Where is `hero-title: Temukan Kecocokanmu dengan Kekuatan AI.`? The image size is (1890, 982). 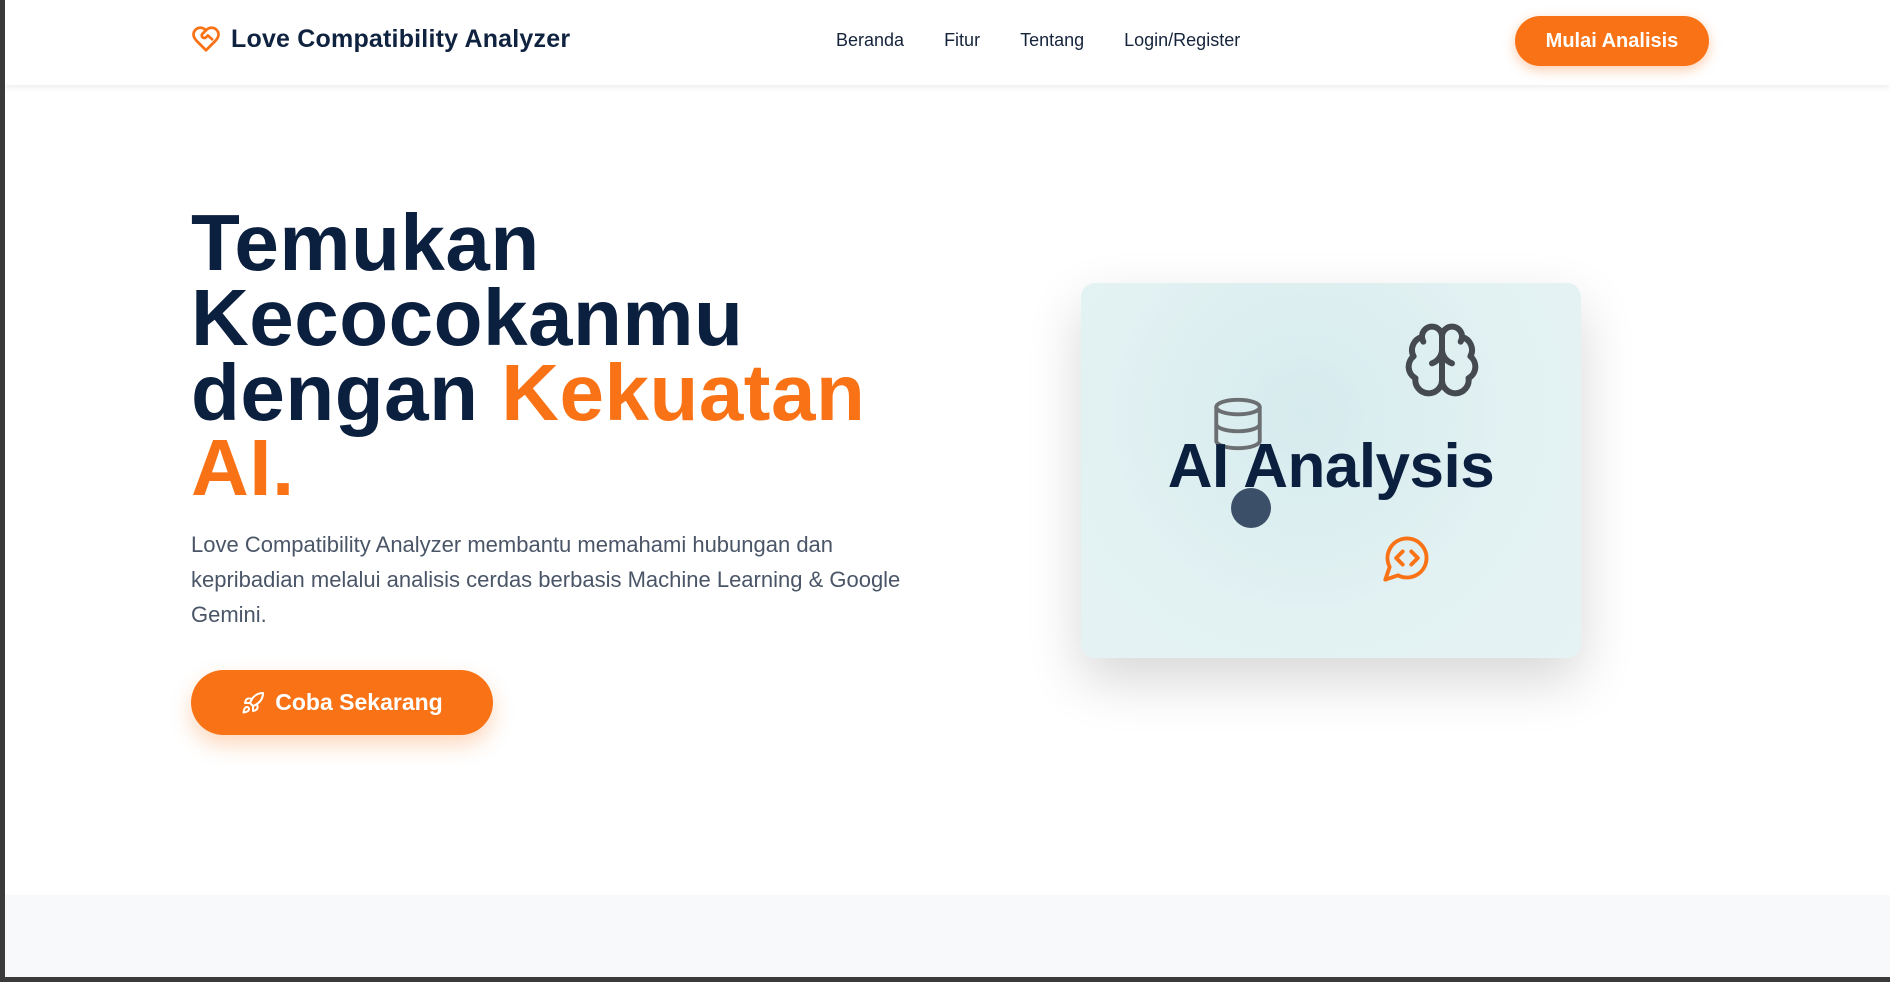 hero-title: Temukan Kecocokanmu dengan Kekuatan AI. is located at coordinates (528, 355).